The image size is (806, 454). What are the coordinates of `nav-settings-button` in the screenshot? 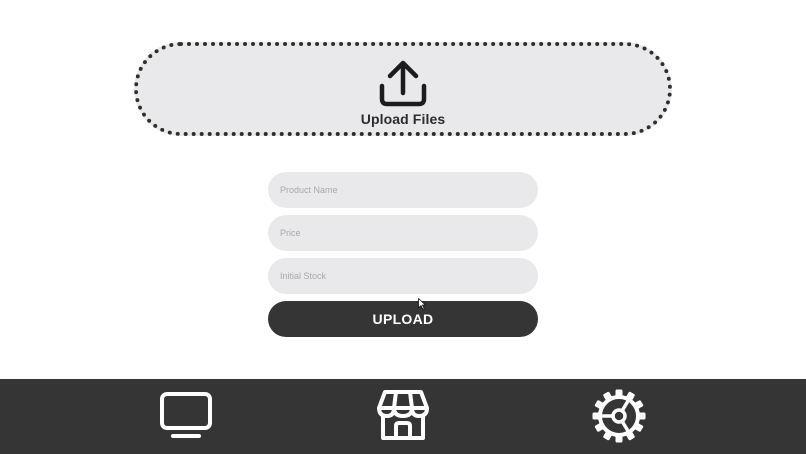 It's located at (619, 416).